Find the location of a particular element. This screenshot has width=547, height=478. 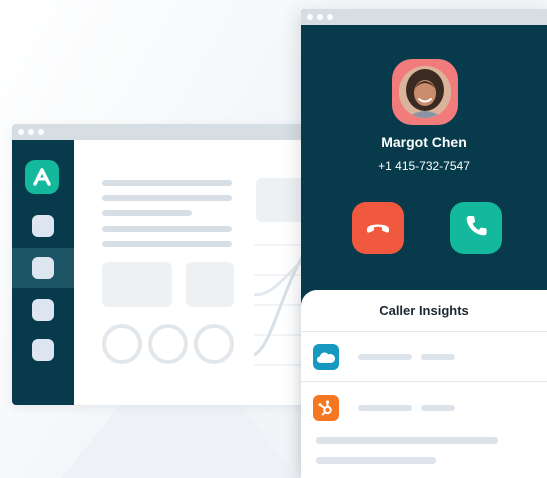

caller-insights-title: Caller Insights is located at coordinates (424, 311).